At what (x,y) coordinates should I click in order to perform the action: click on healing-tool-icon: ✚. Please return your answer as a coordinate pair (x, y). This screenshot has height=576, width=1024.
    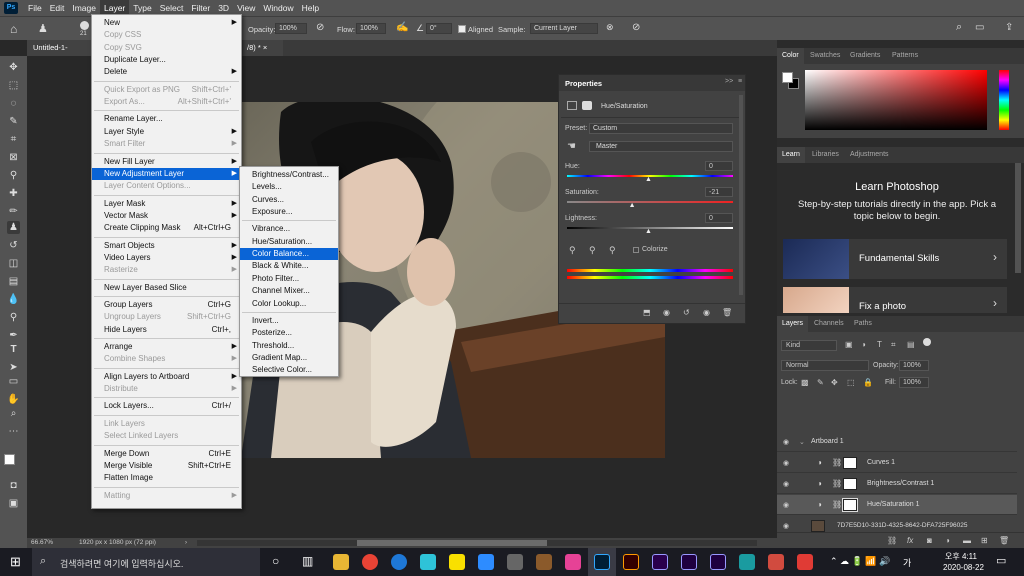
    Looking at the image, I should click on (13, 193).